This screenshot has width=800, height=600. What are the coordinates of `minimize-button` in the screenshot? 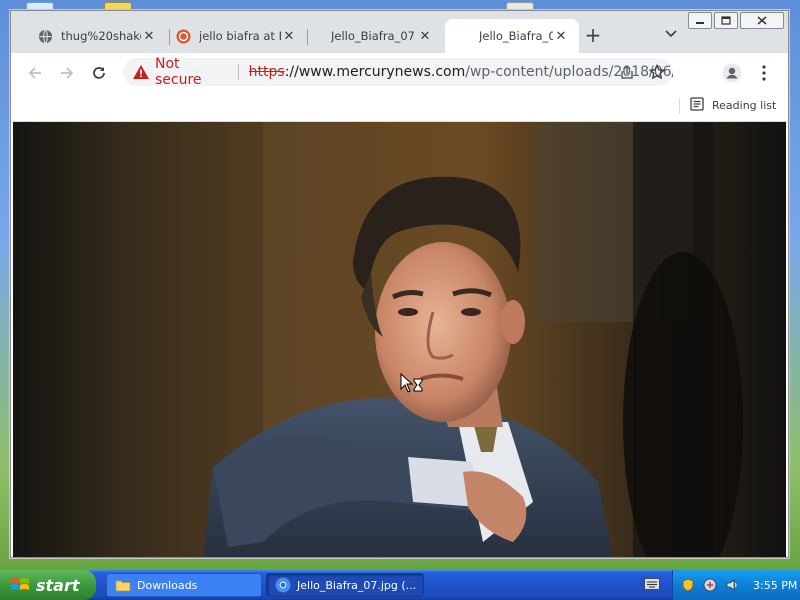 It's located at (700, 20).